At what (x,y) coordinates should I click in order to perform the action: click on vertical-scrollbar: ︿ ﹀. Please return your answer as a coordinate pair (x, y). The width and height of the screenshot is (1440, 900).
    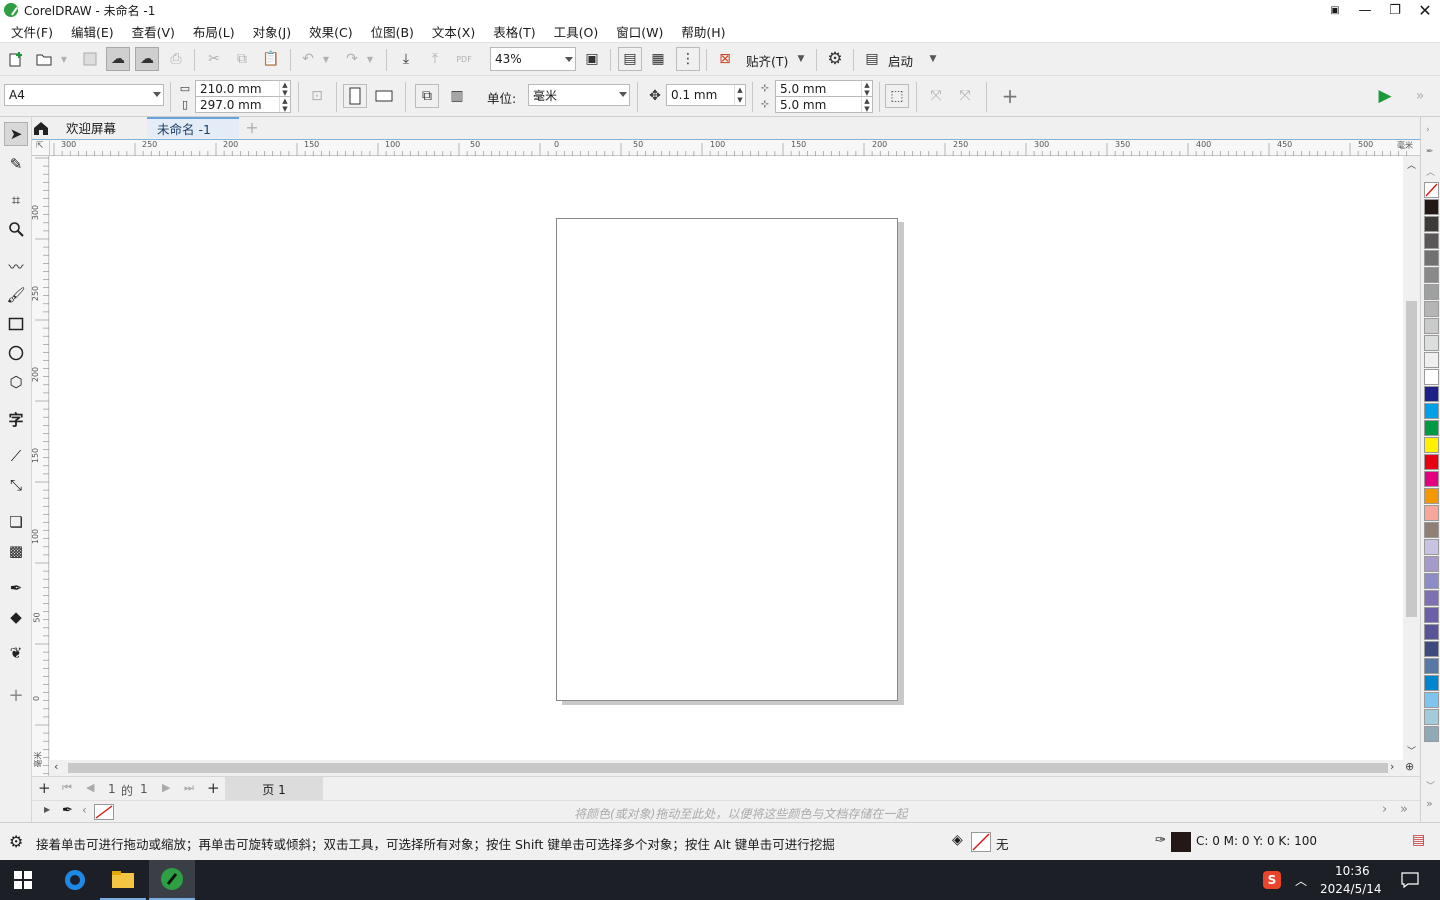
    Looking at the image, I should click on (1411, 458).